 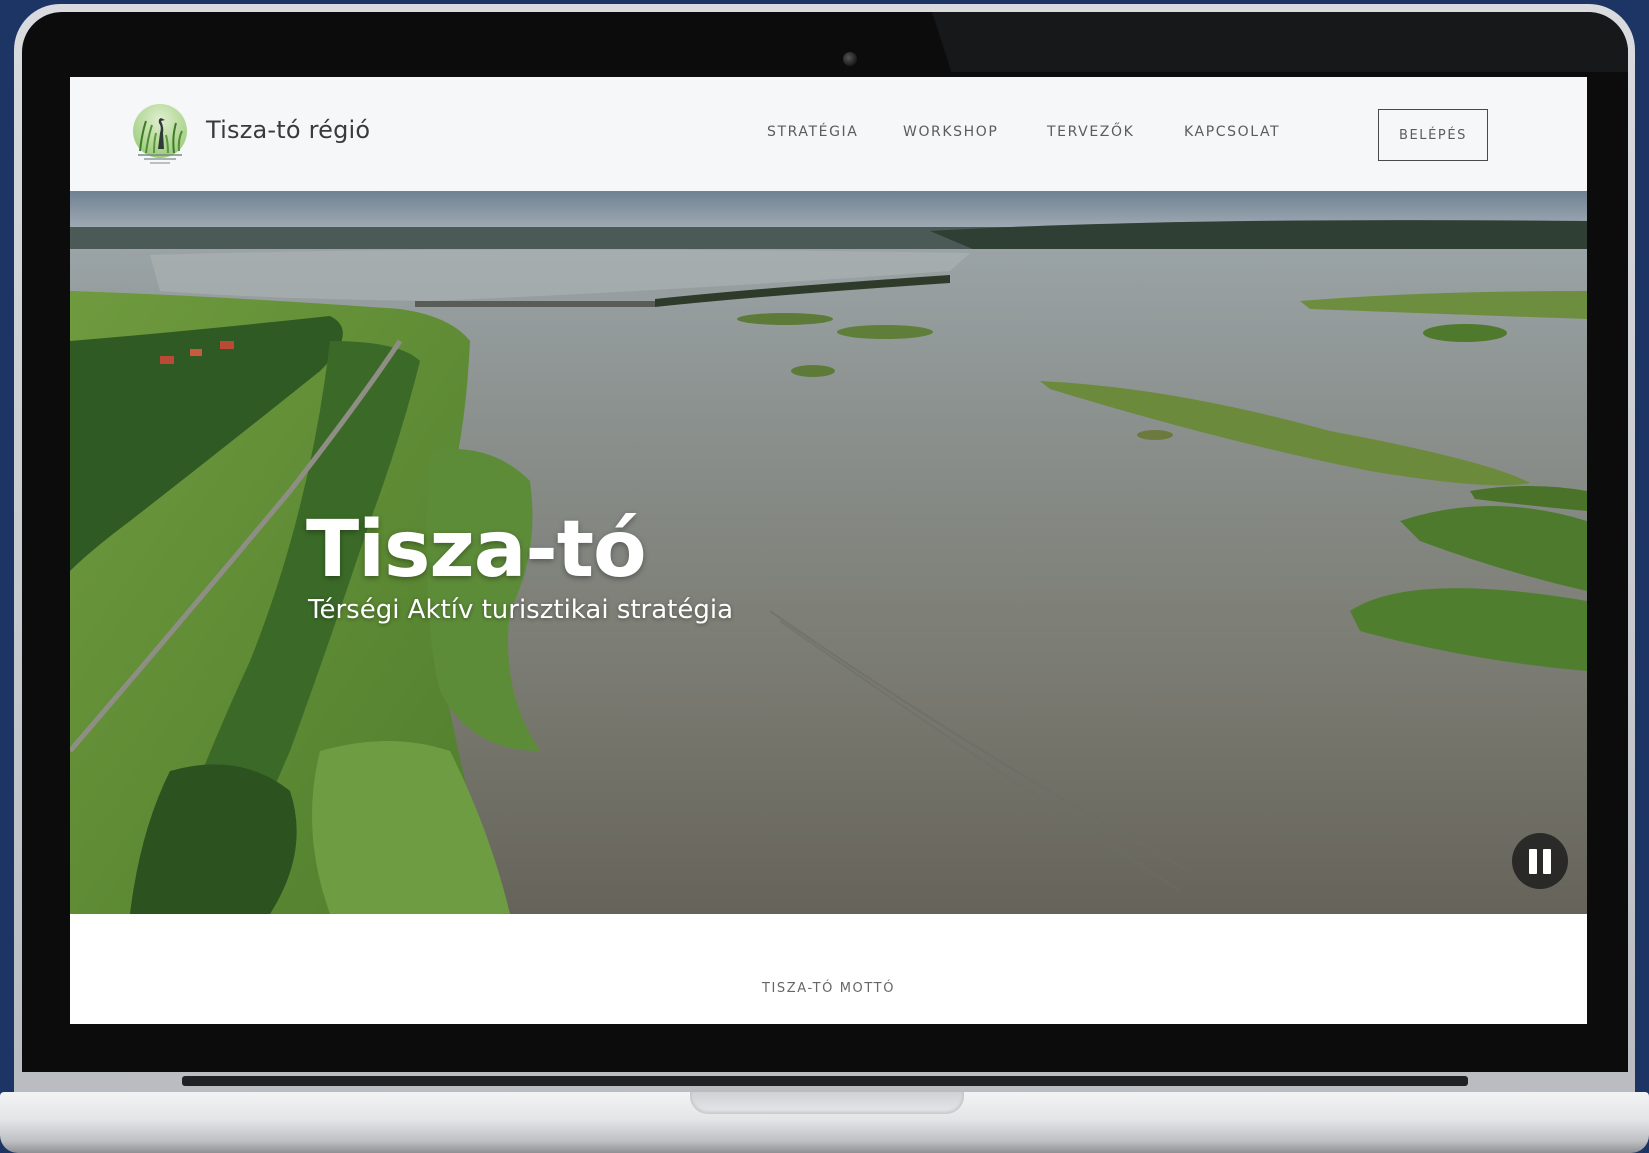 What do you see at coordinates (1533, 861) in the screenshot?
I see `pause-bar-left` at bounding box center [1533, 861].